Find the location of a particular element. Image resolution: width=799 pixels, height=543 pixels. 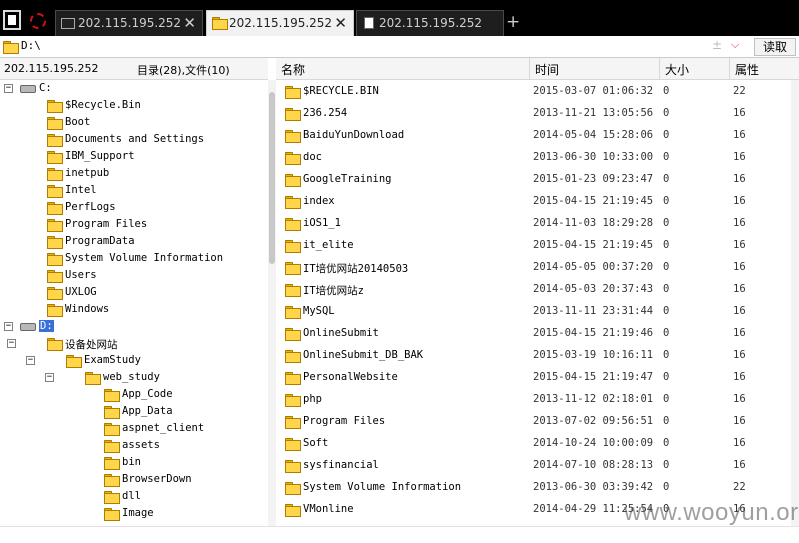

app-menu-button is located at coordinates (12, 20).